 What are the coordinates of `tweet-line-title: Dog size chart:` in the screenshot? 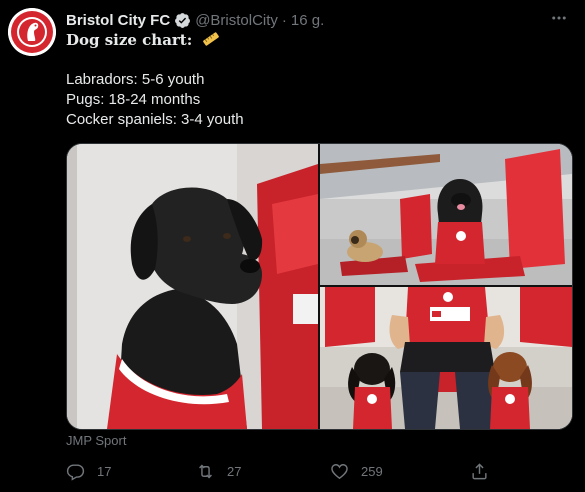 It's located at (316, 40).